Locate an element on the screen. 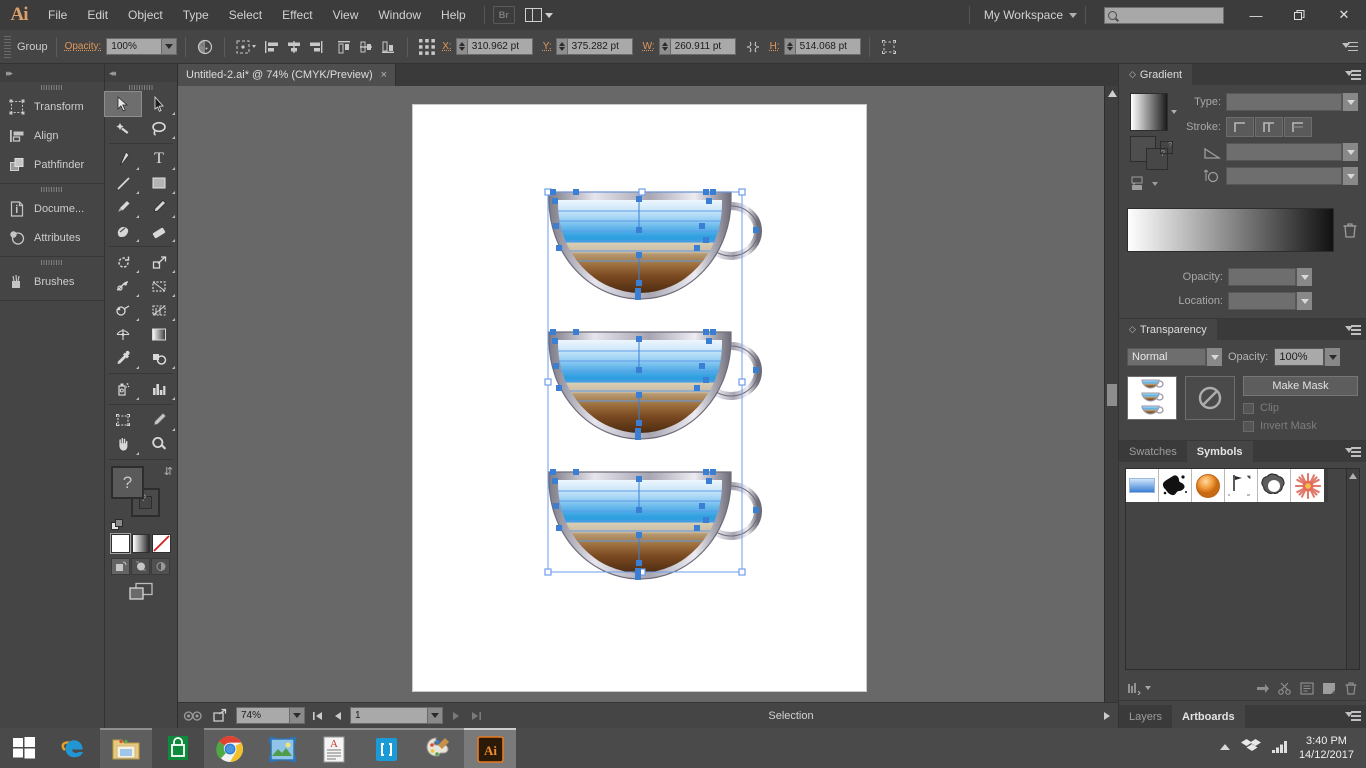  make-mask-button: Make Mask is located at coordinates (1300, 386).